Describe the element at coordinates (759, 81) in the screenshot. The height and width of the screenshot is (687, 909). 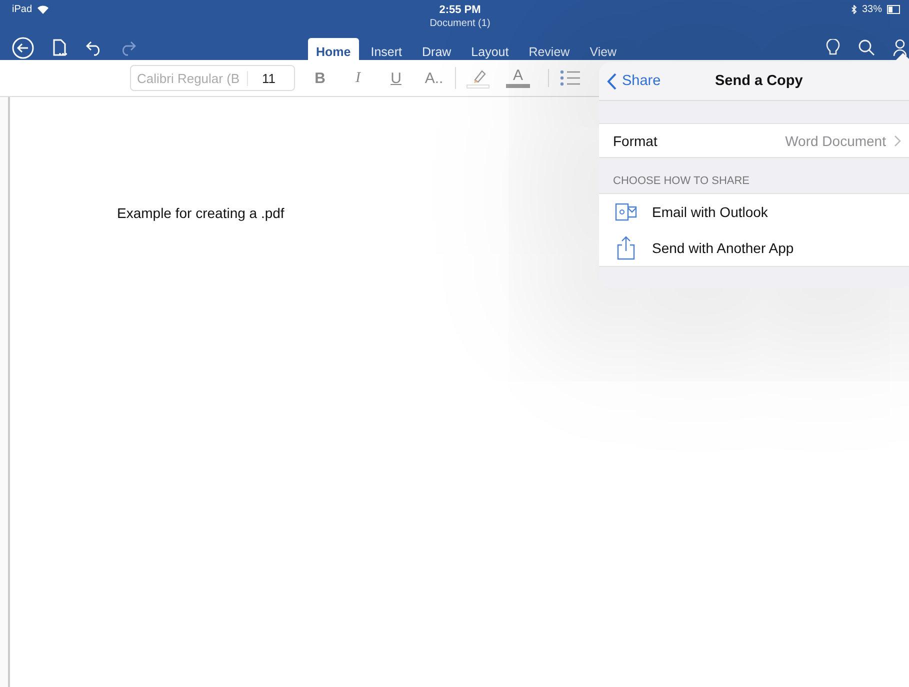
I see `panel-title: Send a Copy` at that location.